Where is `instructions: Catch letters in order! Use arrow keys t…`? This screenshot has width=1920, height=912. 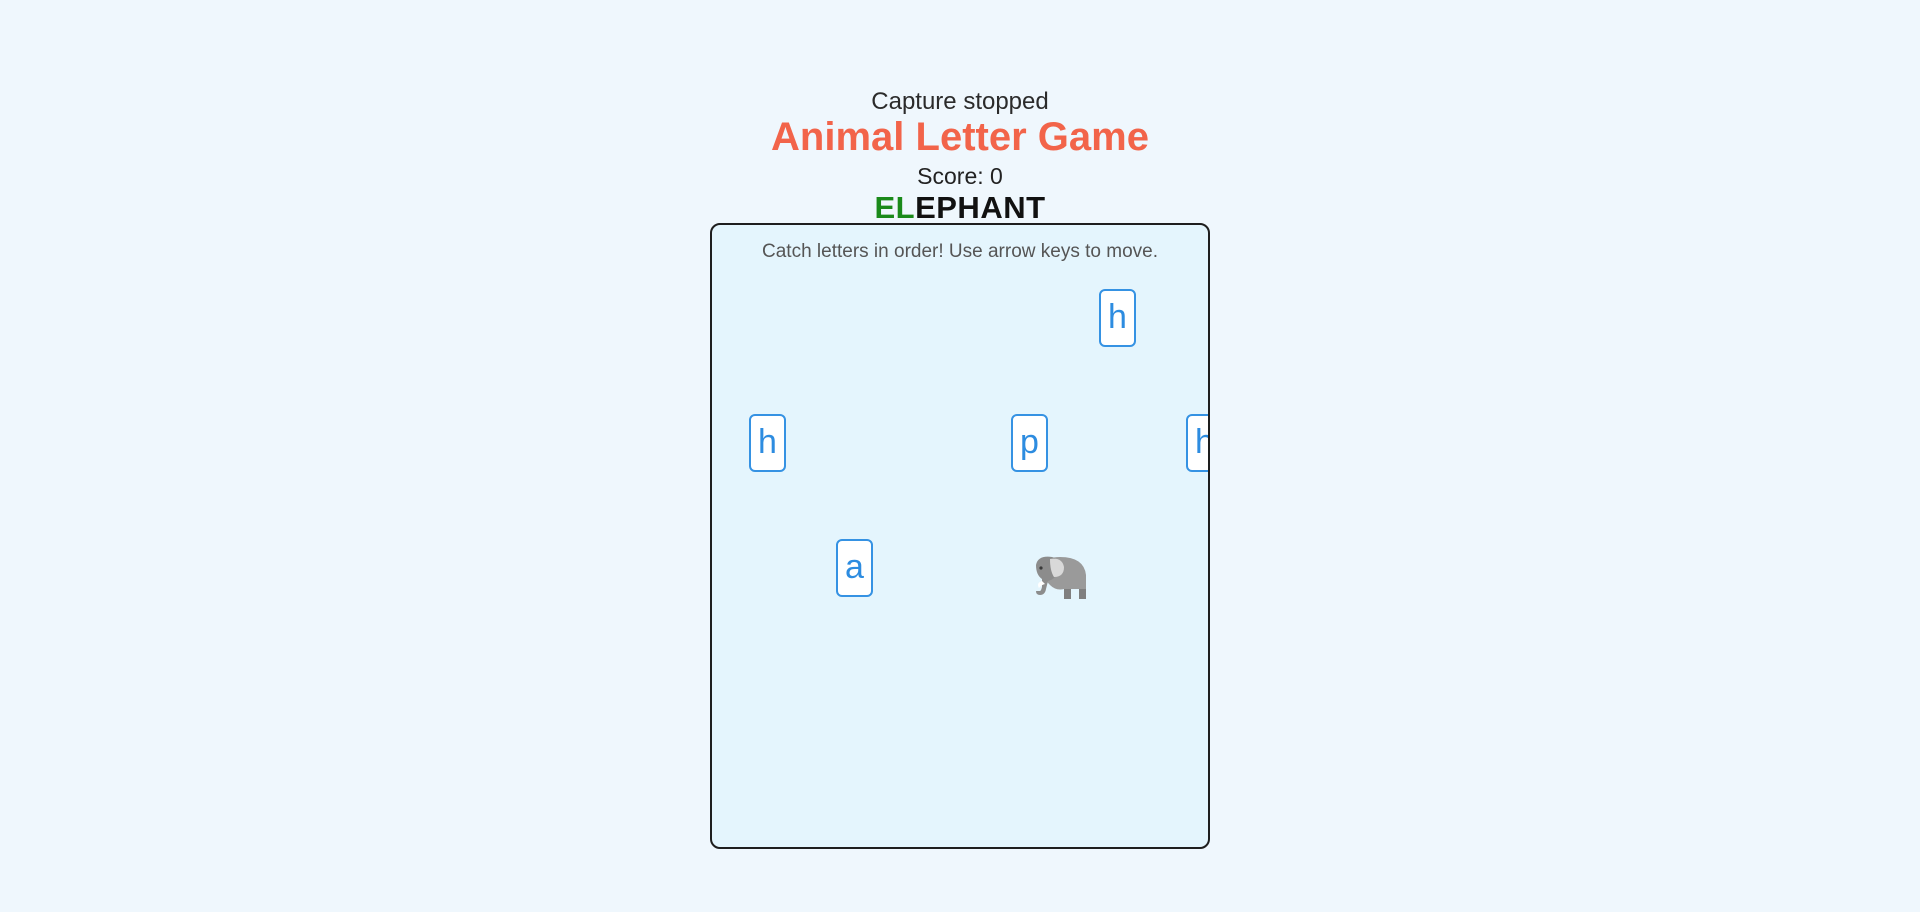
instructions: Catch letters in order! Use arrow keys t… is located at coordinates (960, 251).